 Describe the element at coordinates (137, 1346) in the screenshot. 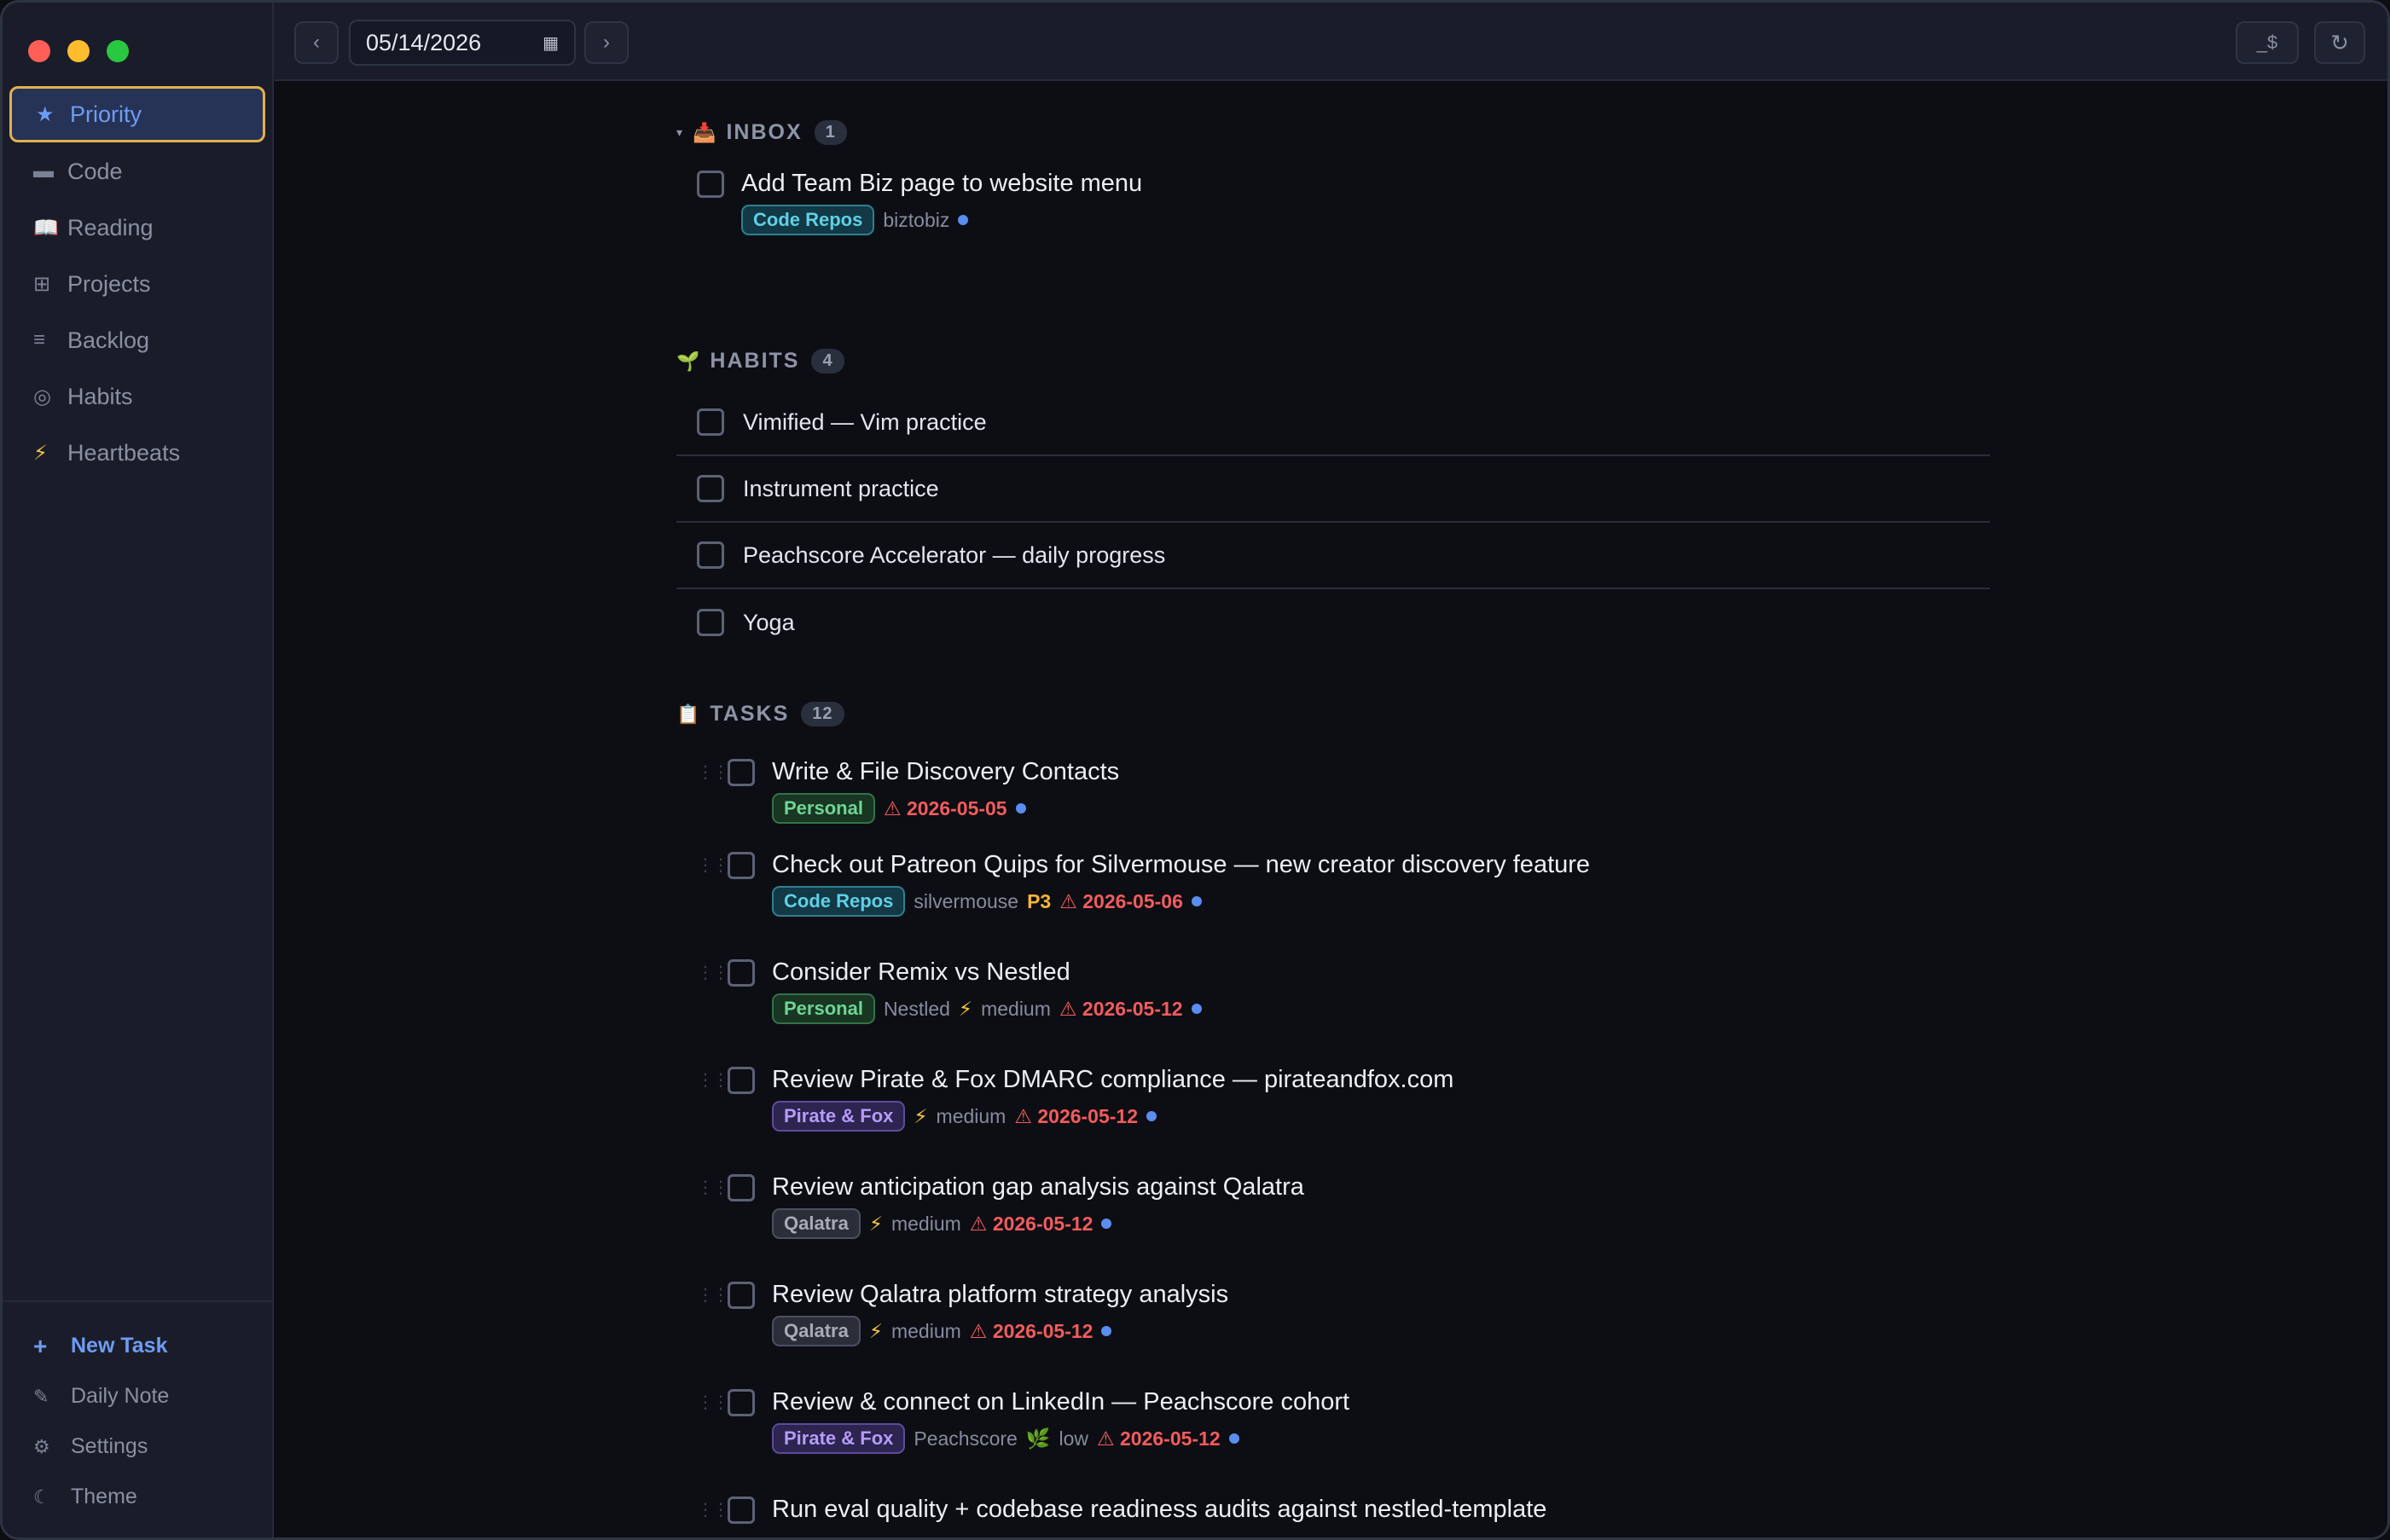

I see `new-task-button: + New Task` at that location.